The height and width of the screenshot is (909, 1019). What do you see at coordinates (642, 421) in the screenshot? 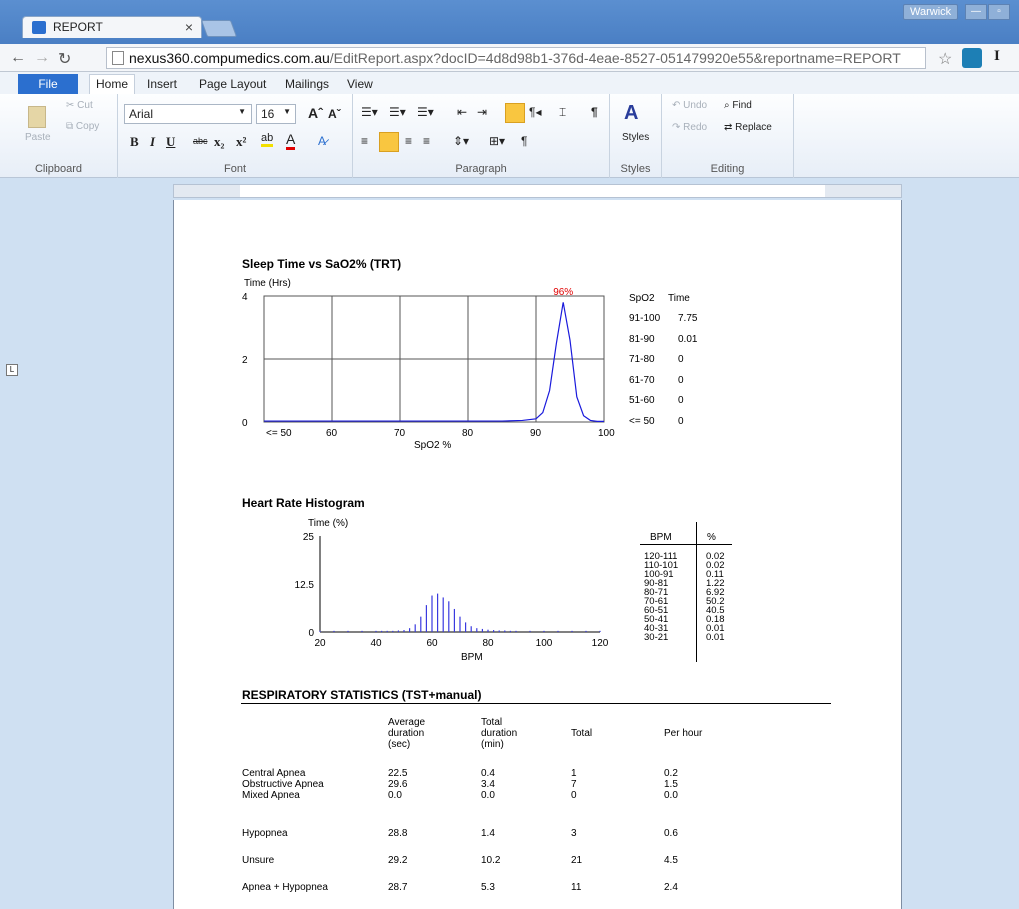
I see `spo2-range-cell: <= 50` at bounding box center [642, 421].